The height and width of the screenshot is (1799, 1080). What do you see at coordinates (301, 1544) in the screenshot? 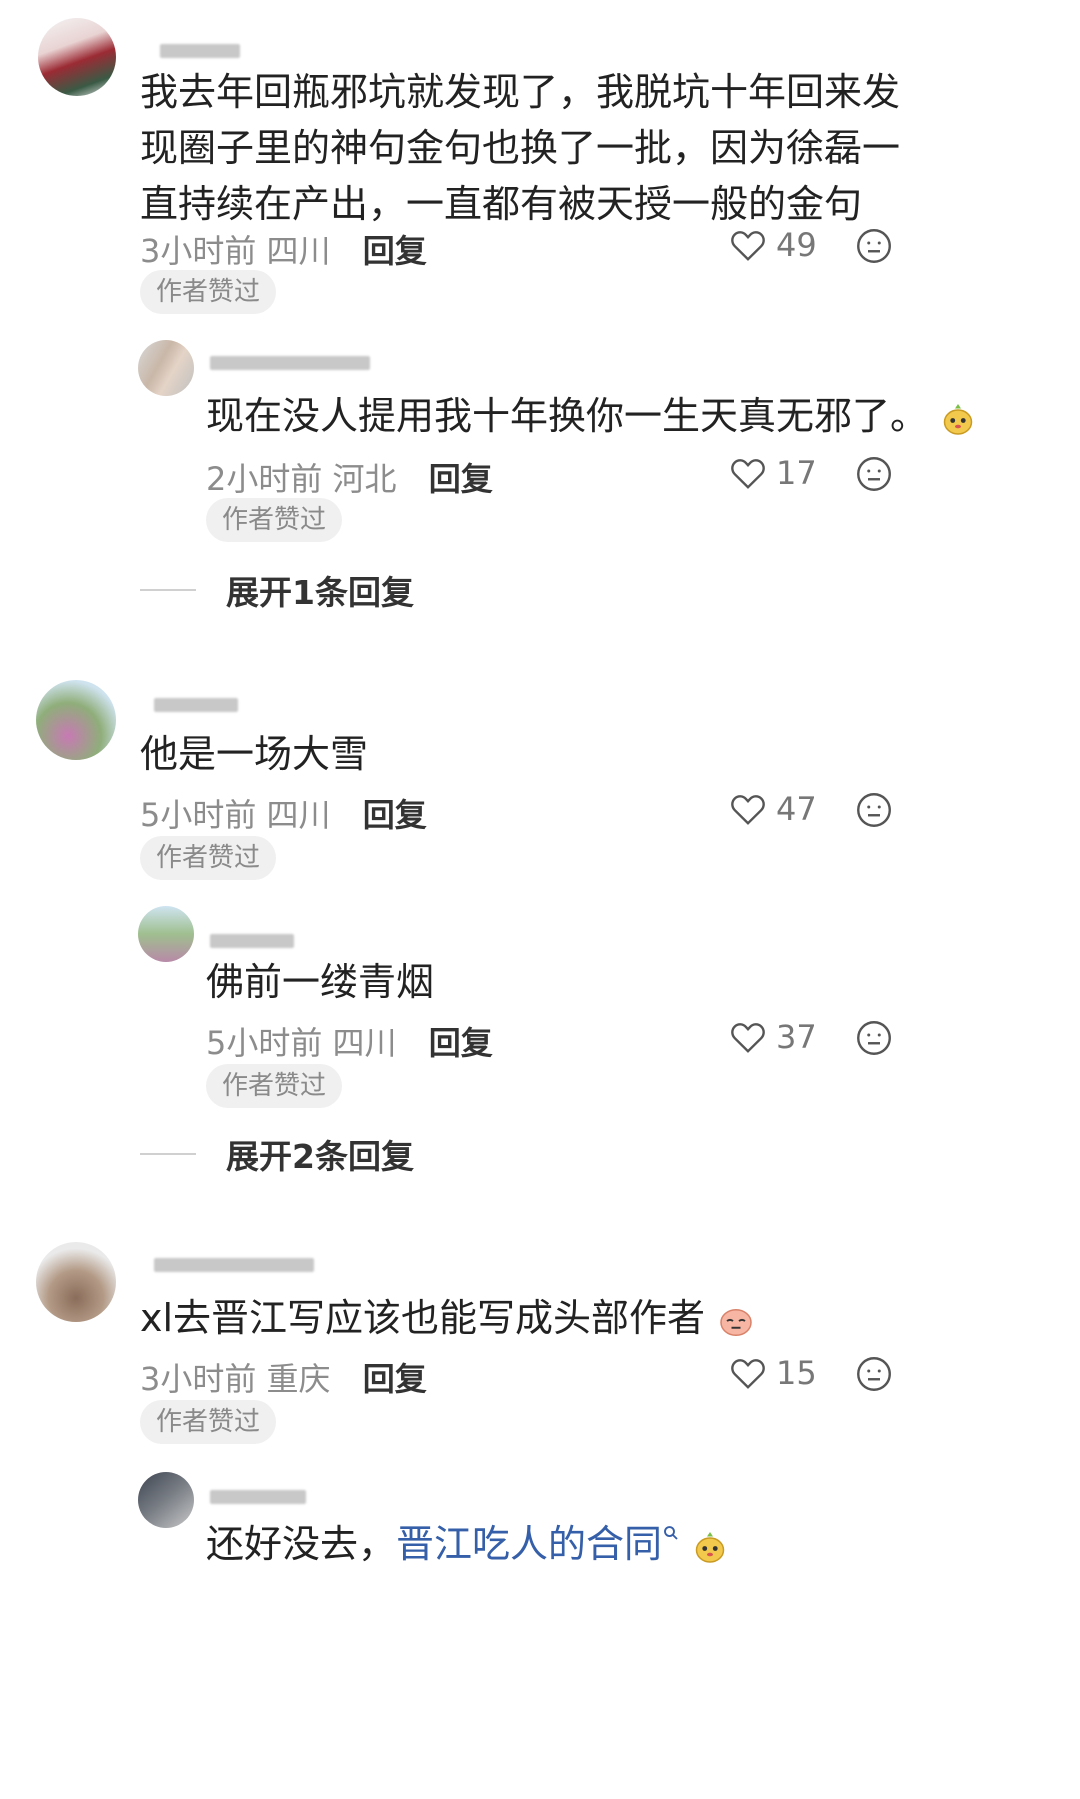
I see `reply-text: 还好没去，` at bounding box center [301, 1544].